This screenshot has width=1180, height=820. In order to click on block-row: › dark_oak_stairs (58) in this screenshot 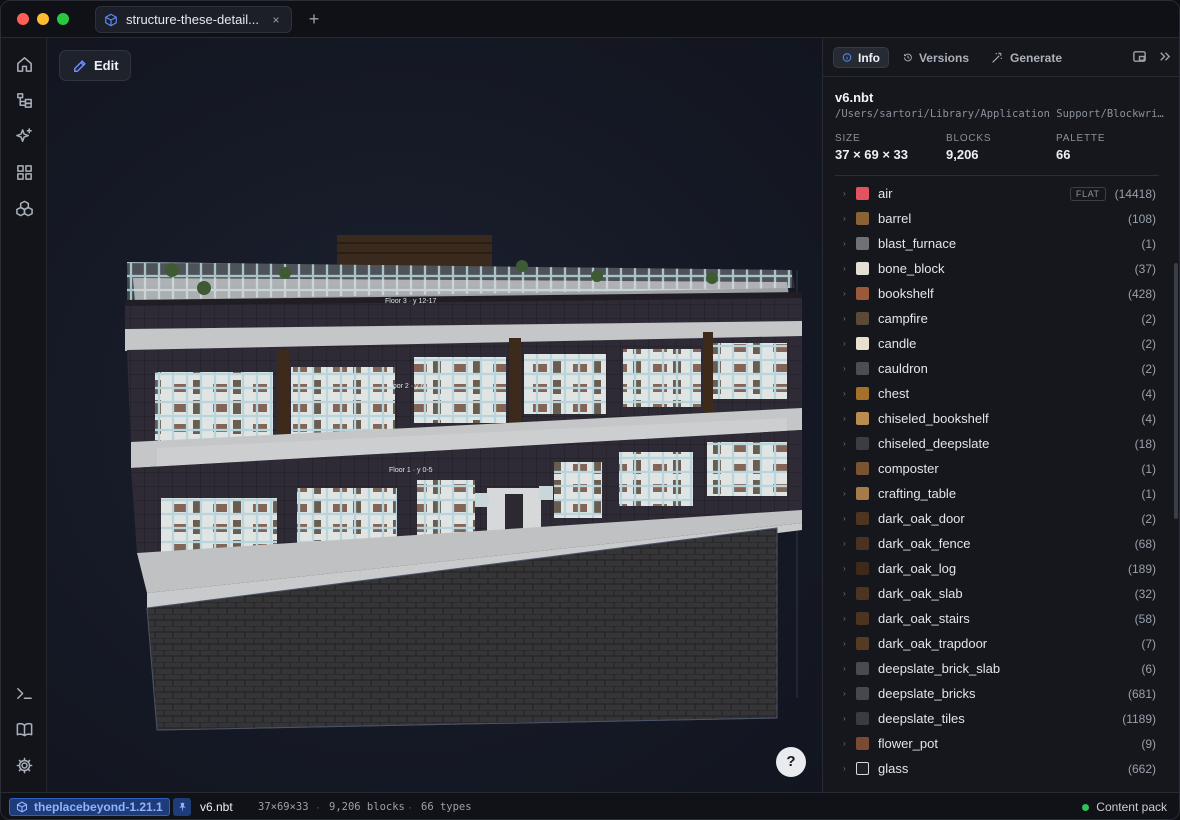, I will do `click(998, 618)`.